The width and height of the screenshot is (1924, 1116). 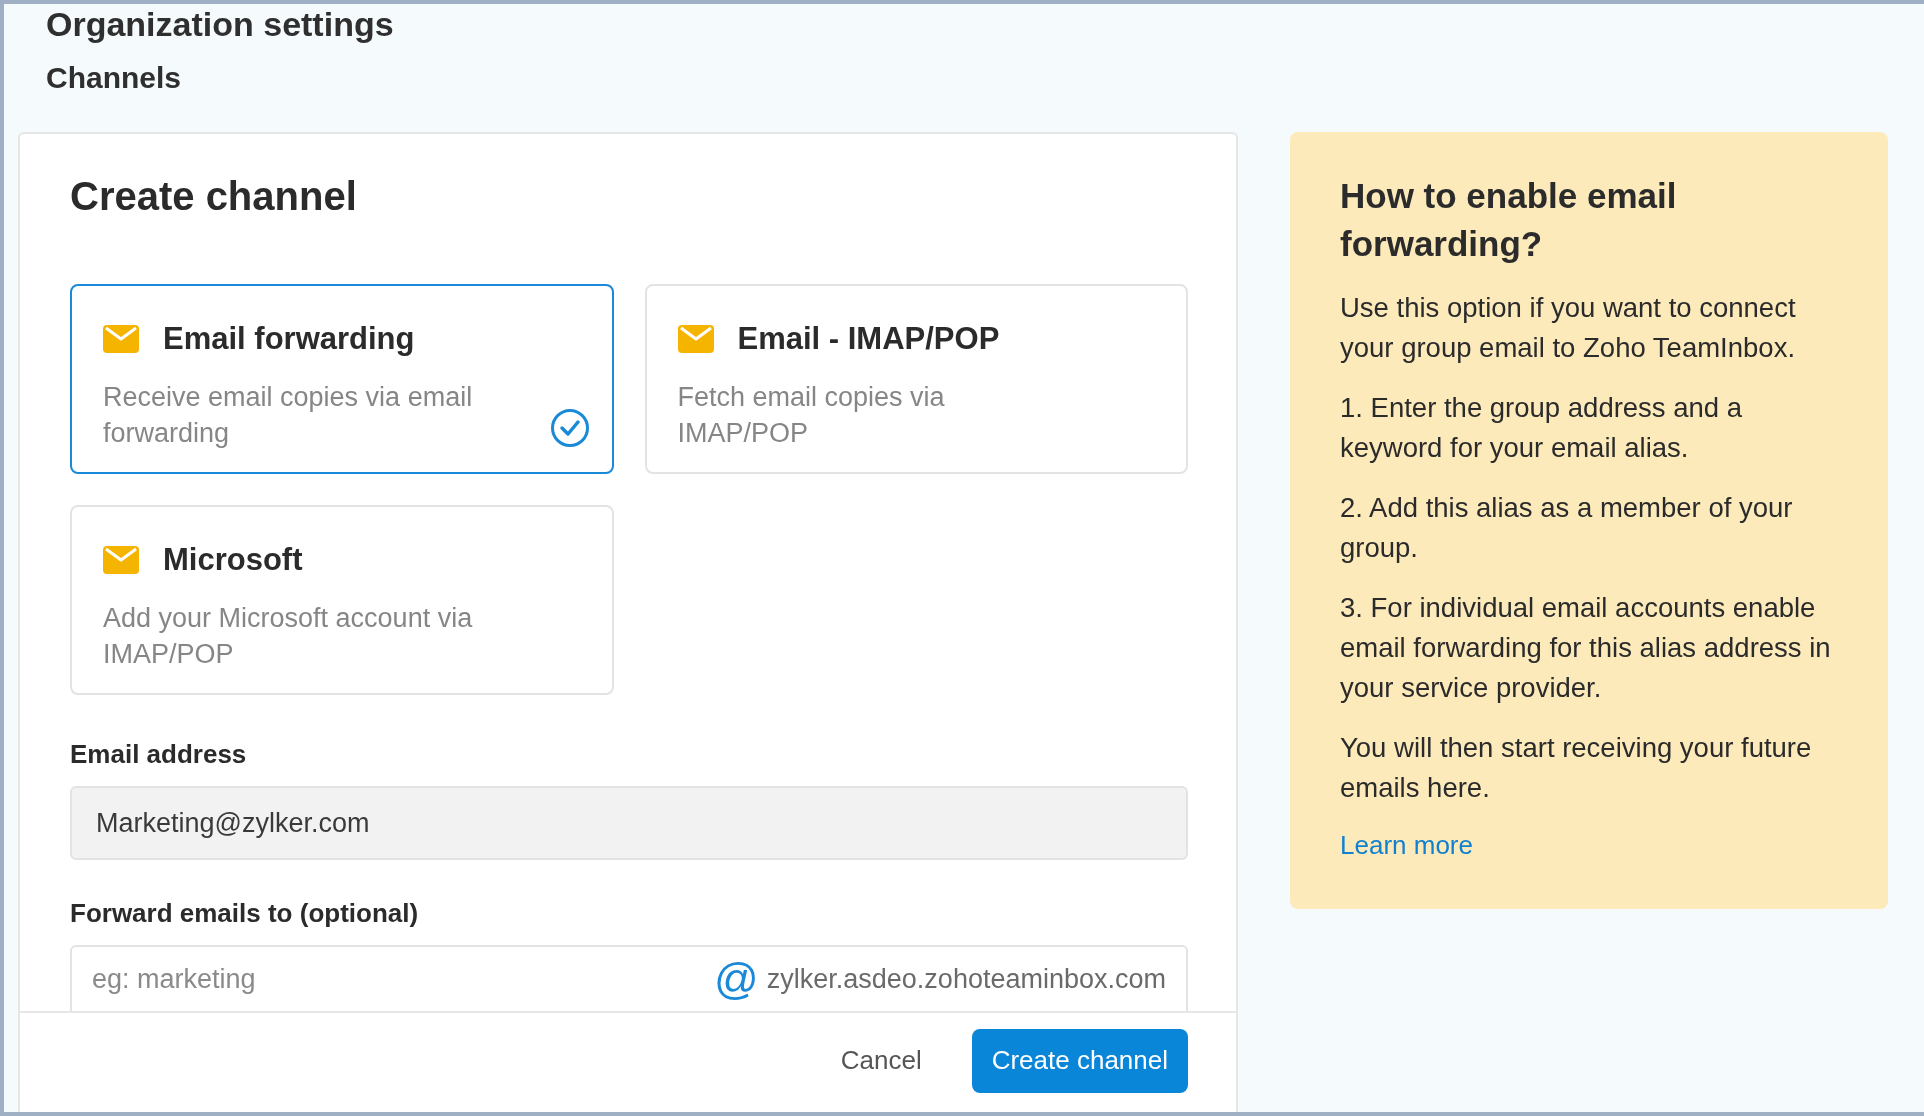 What do you see at coordinates (1509, 220) in the screenshot?
I see `help-title: How to enable email forwarding?` at bounding box center [1509, 220].